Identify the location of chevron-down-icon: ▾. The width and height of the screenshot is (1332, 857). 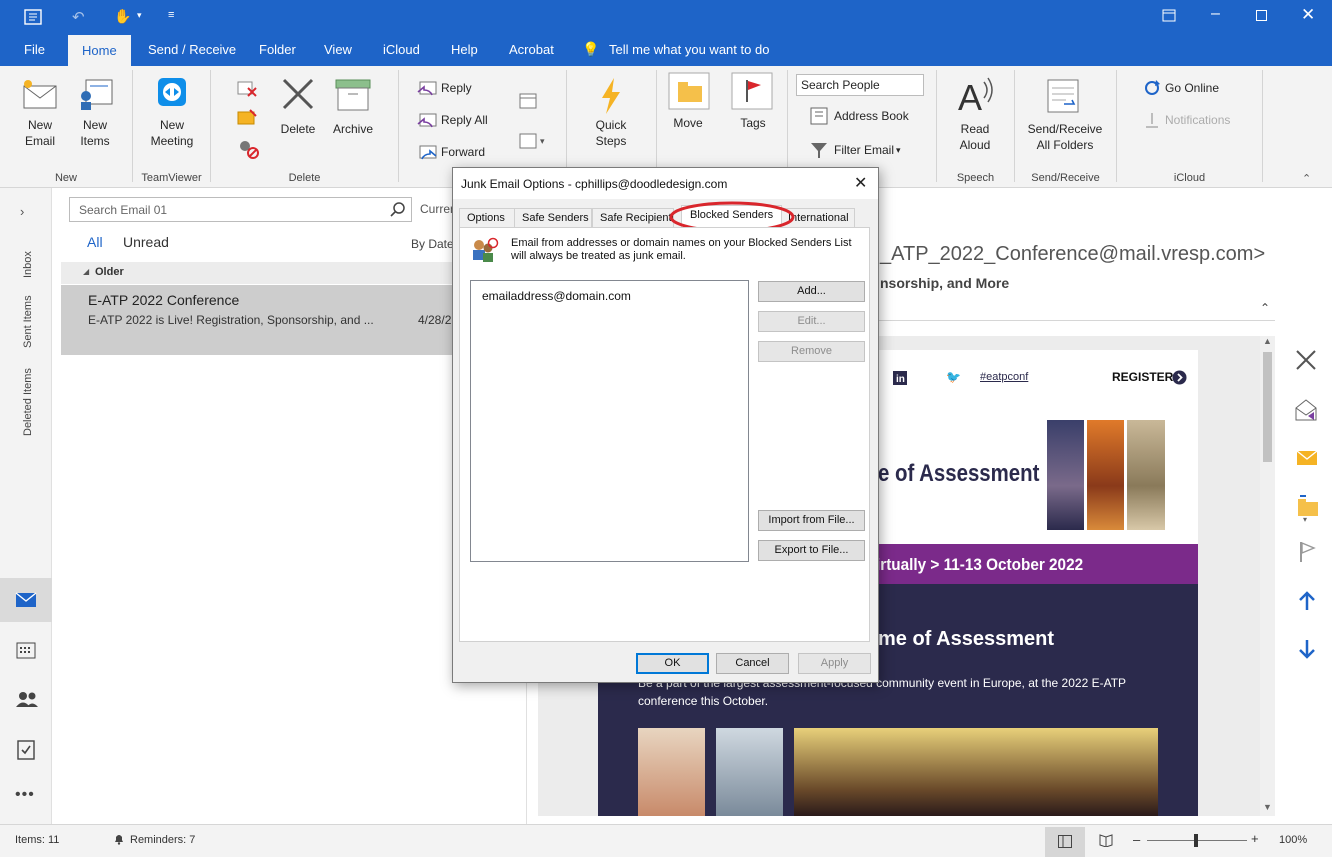
(139, 15).